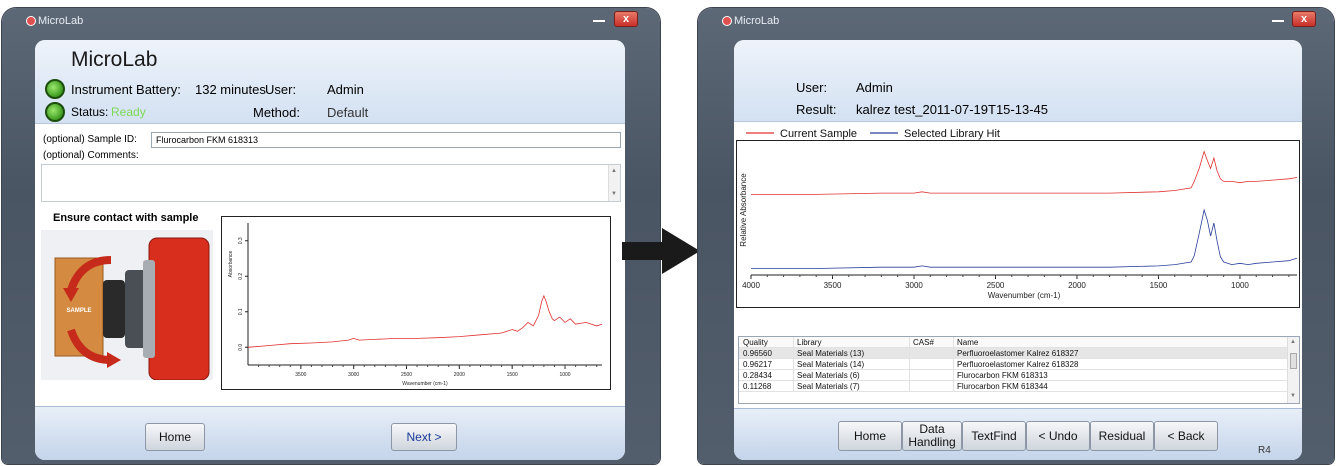 The width and height of the screenshot is (1339, 466). Describe the element at coordinates (241, 276) in the screenshot. I see `y-tick-label: 0.2` at that location.